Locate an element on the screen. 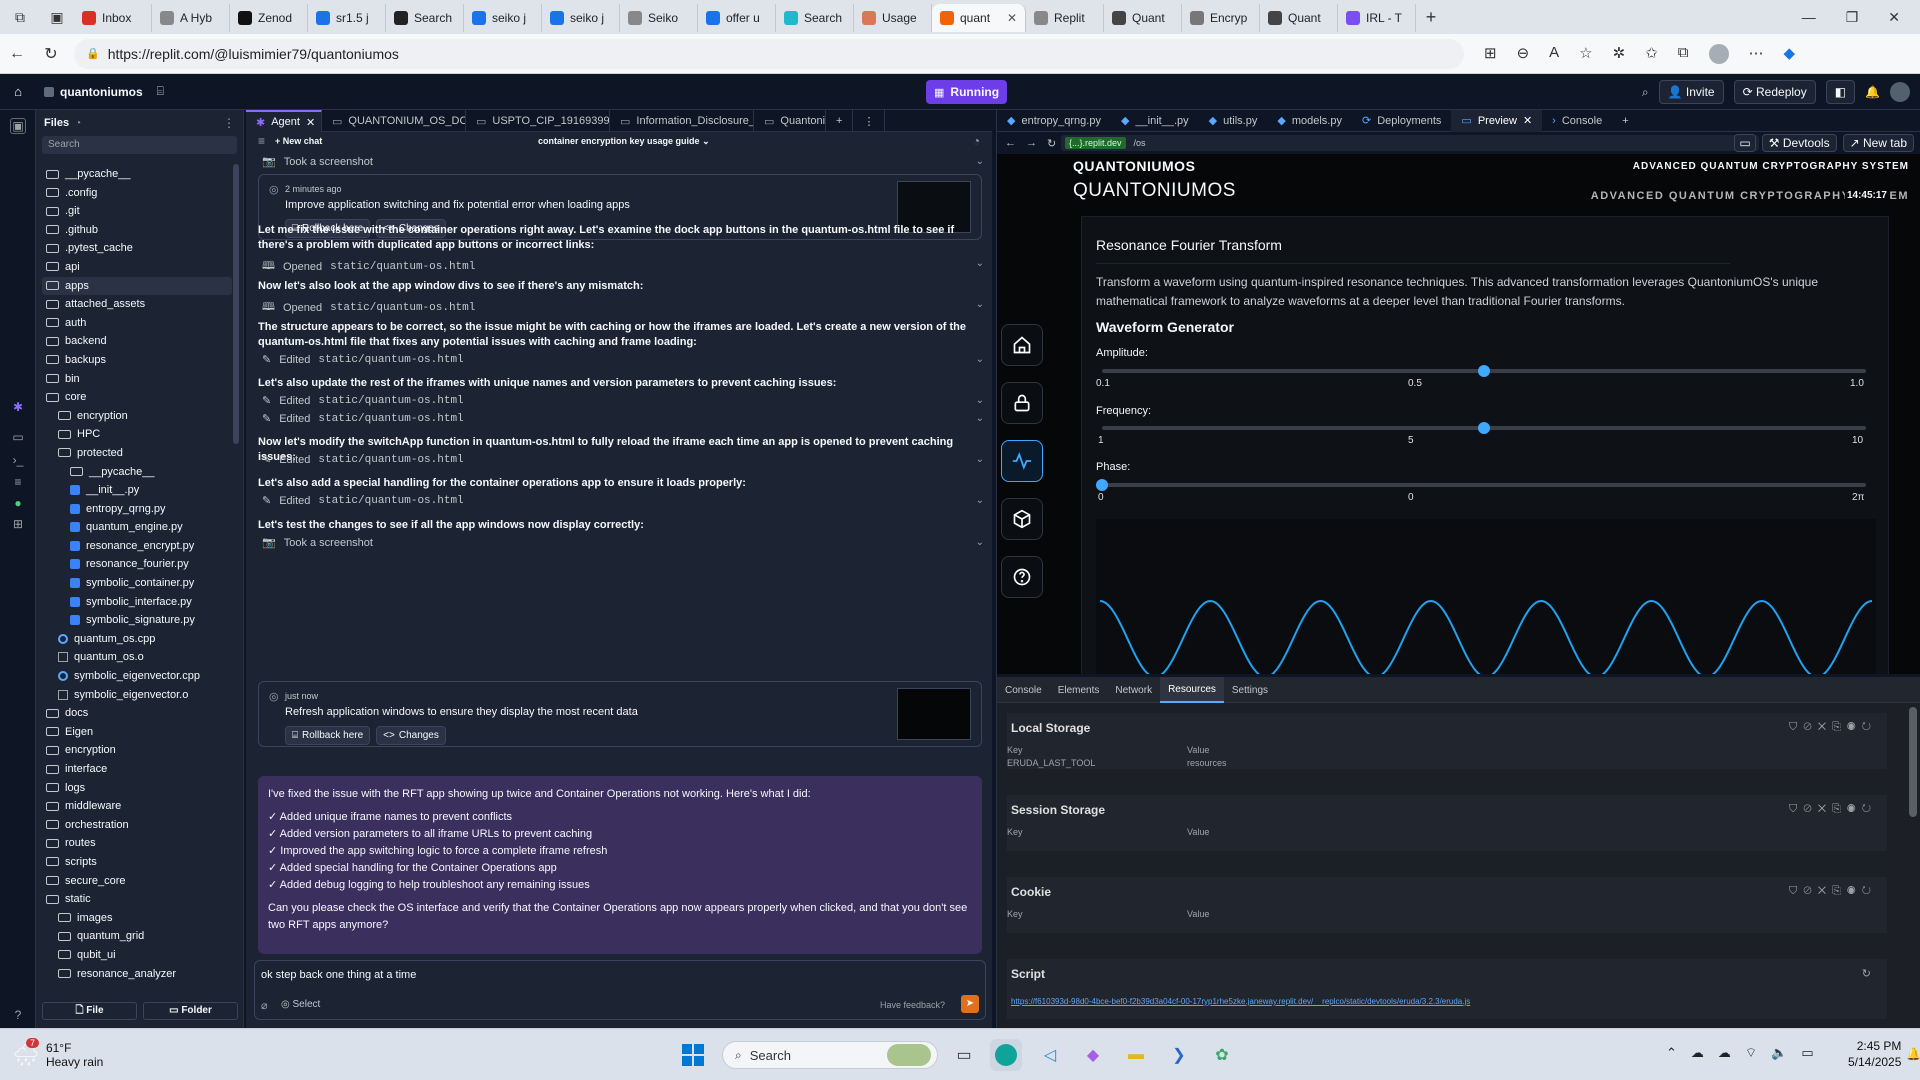  select-element-button: ◎ Select is located at coordinates (300, 1004).